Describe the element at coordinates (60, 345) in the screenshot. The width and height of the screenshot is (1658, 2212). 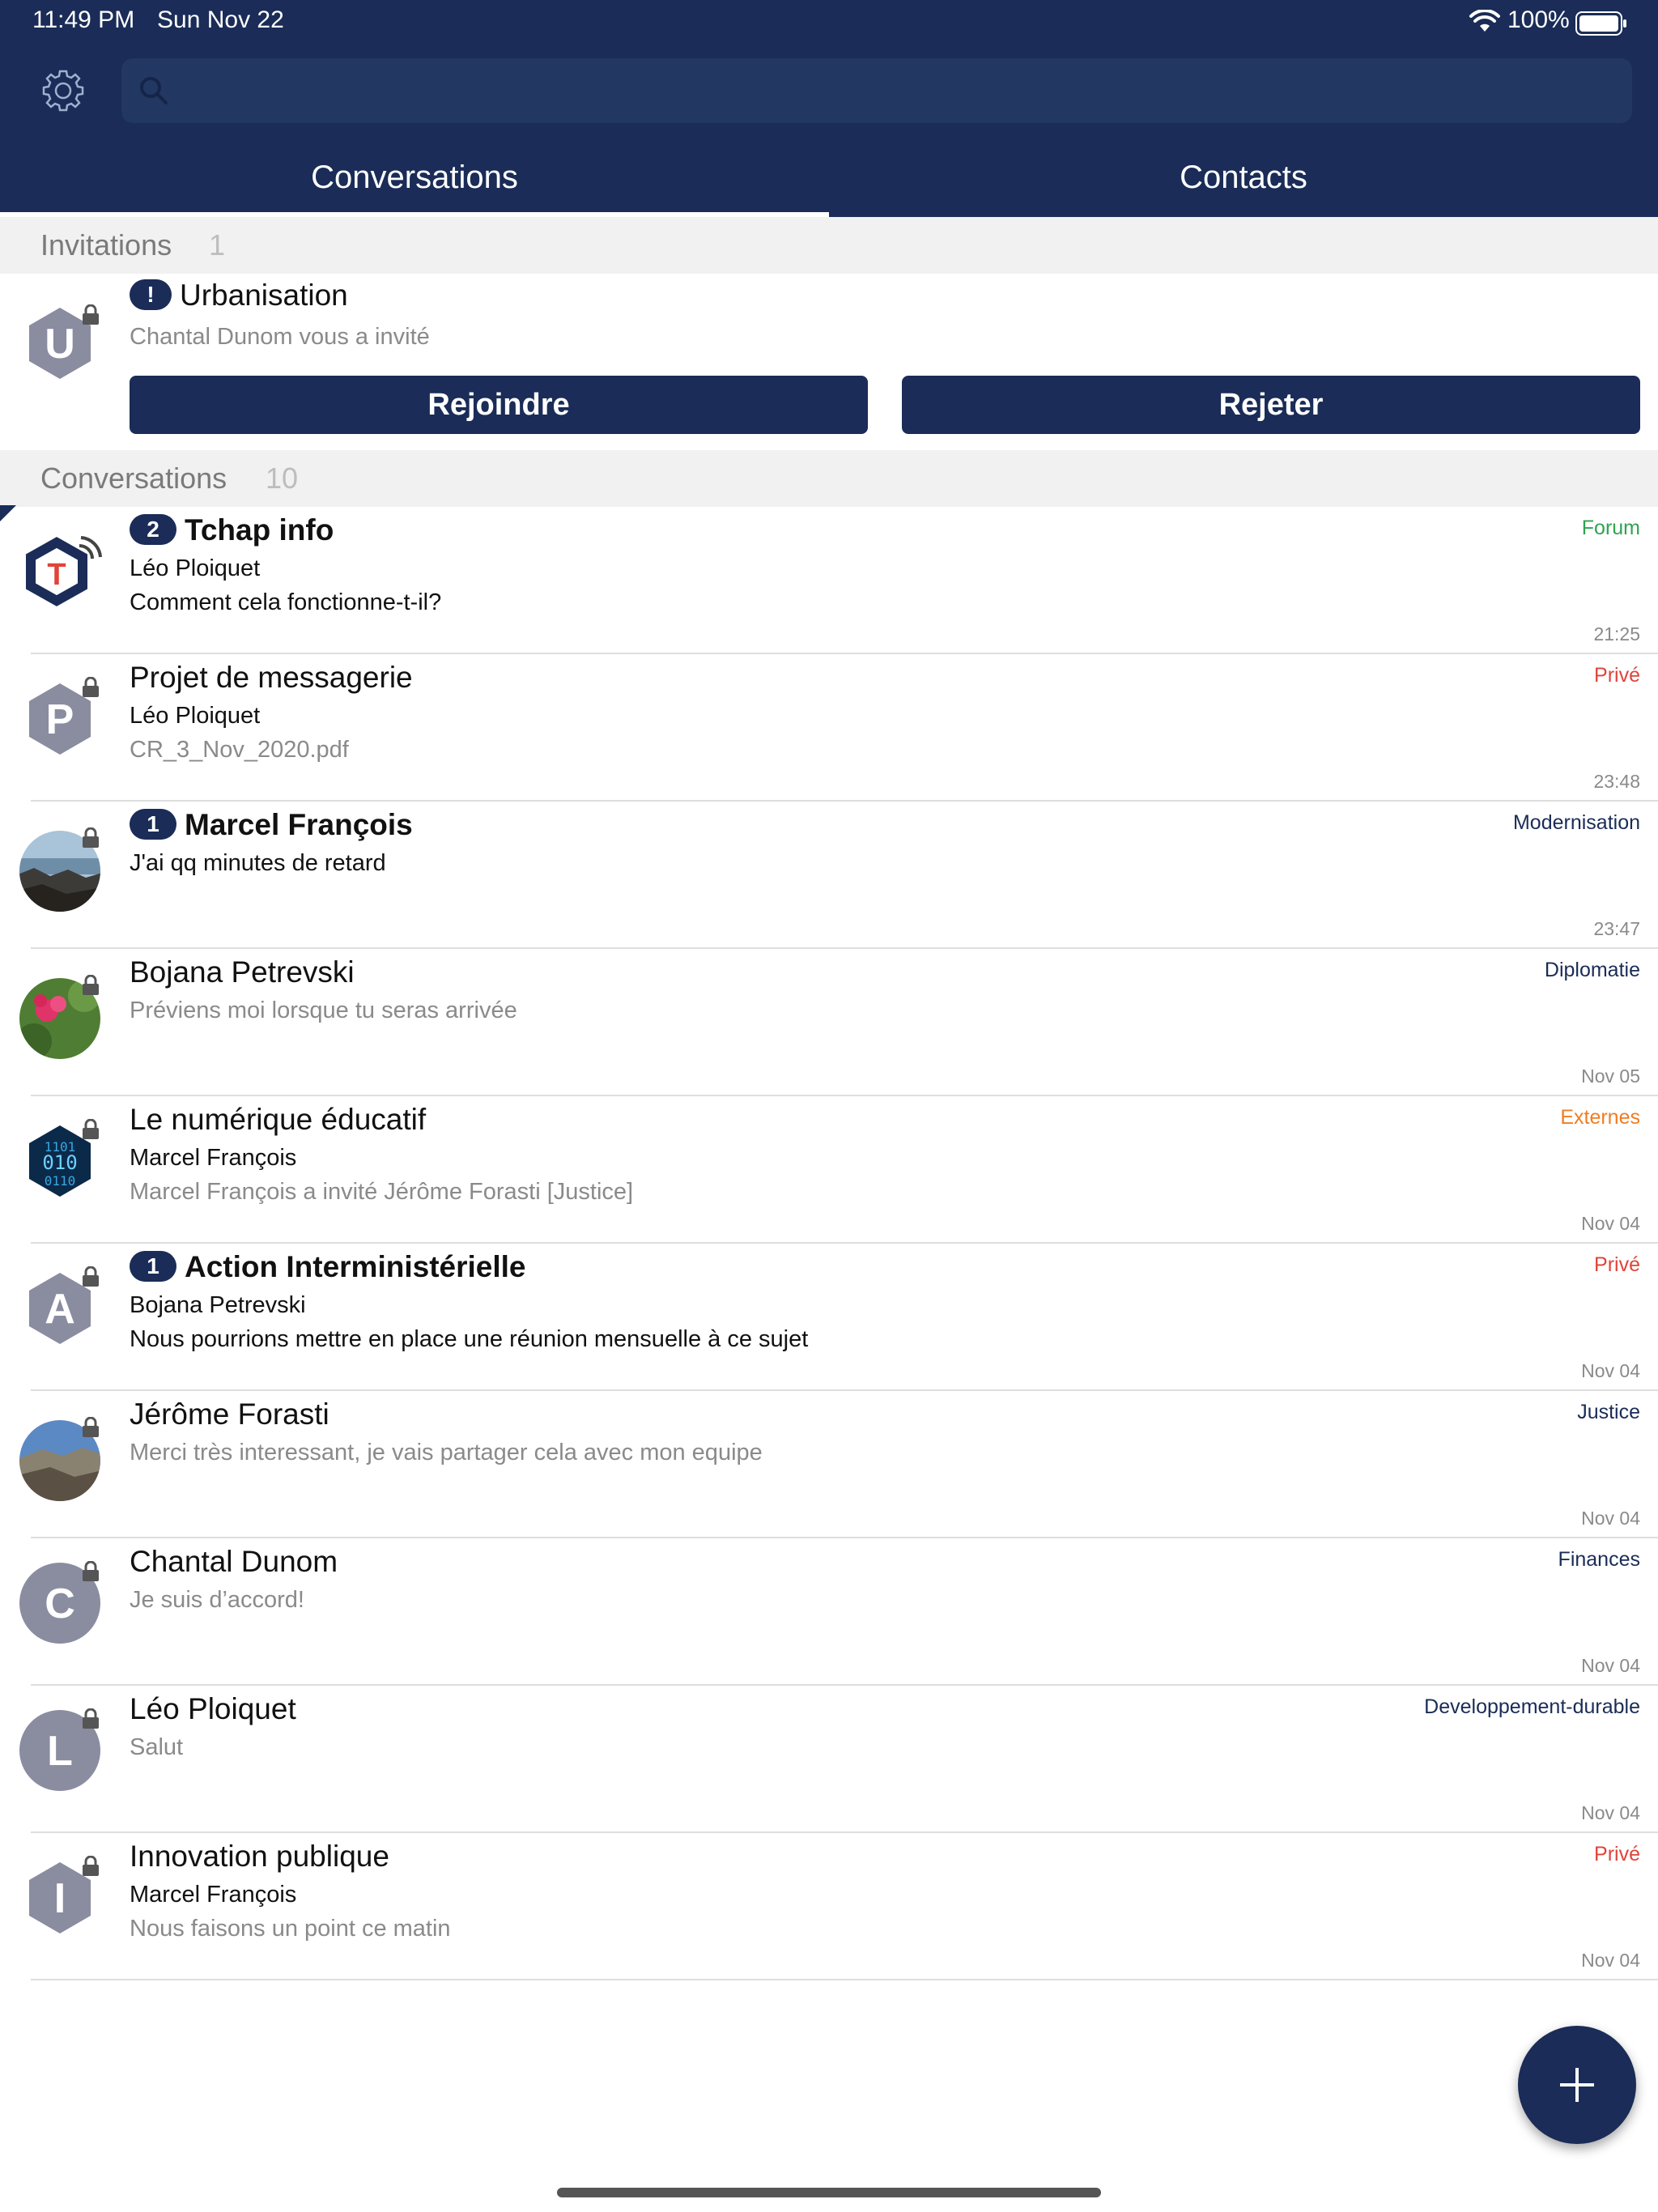
I see `avatar-letter: U` at that location.